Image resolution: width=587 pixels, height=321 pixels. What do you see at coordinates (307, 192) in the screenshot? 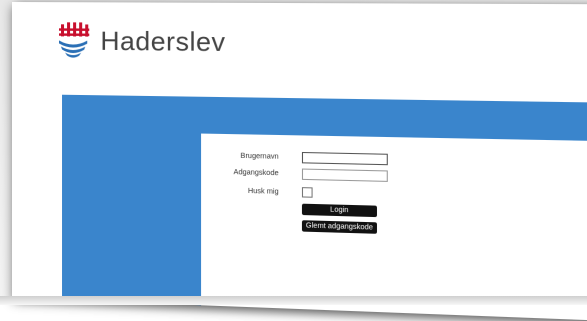
I see `remember-checkbox` at bounding box center [307, 192].